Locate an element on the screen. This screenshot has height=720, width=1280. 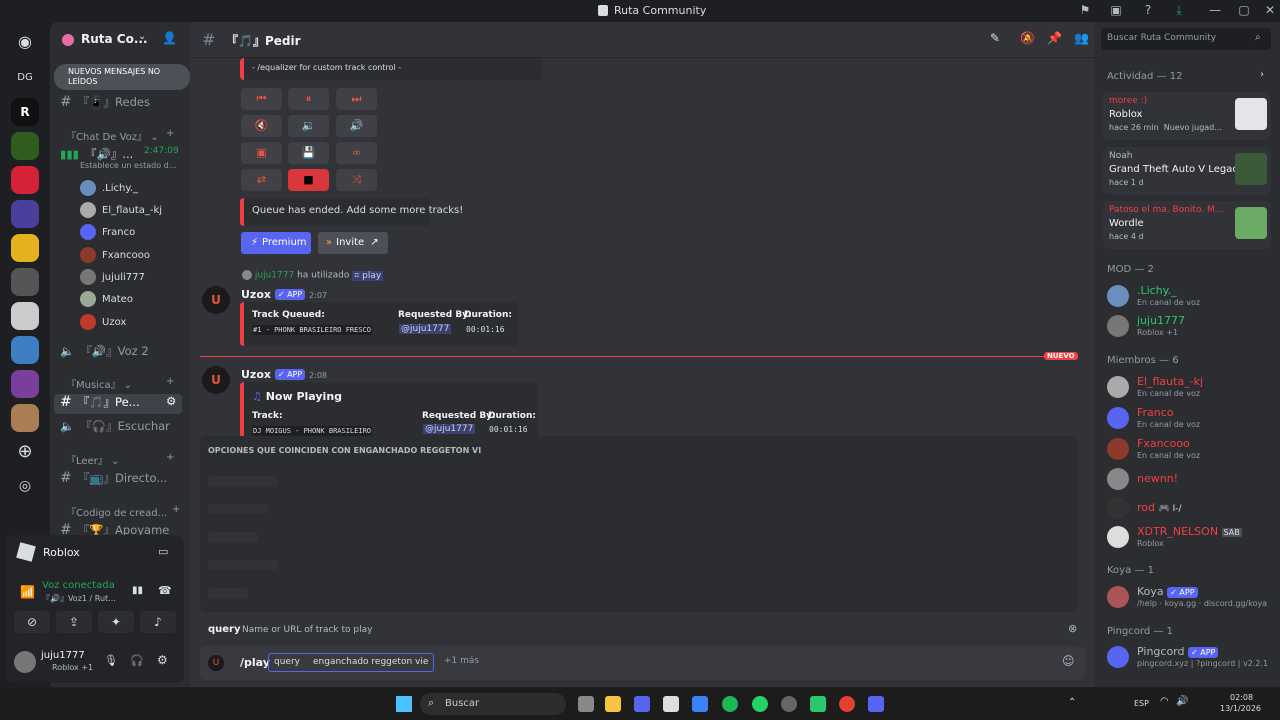
activities-icon: ✦ is located at coordinates (116, 622).